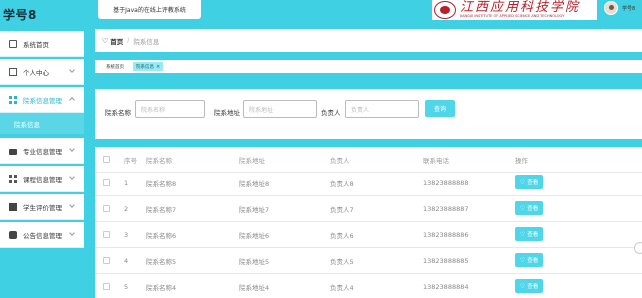  I want to click on sidebar-item-home: 系统首页, so click(42, 44).